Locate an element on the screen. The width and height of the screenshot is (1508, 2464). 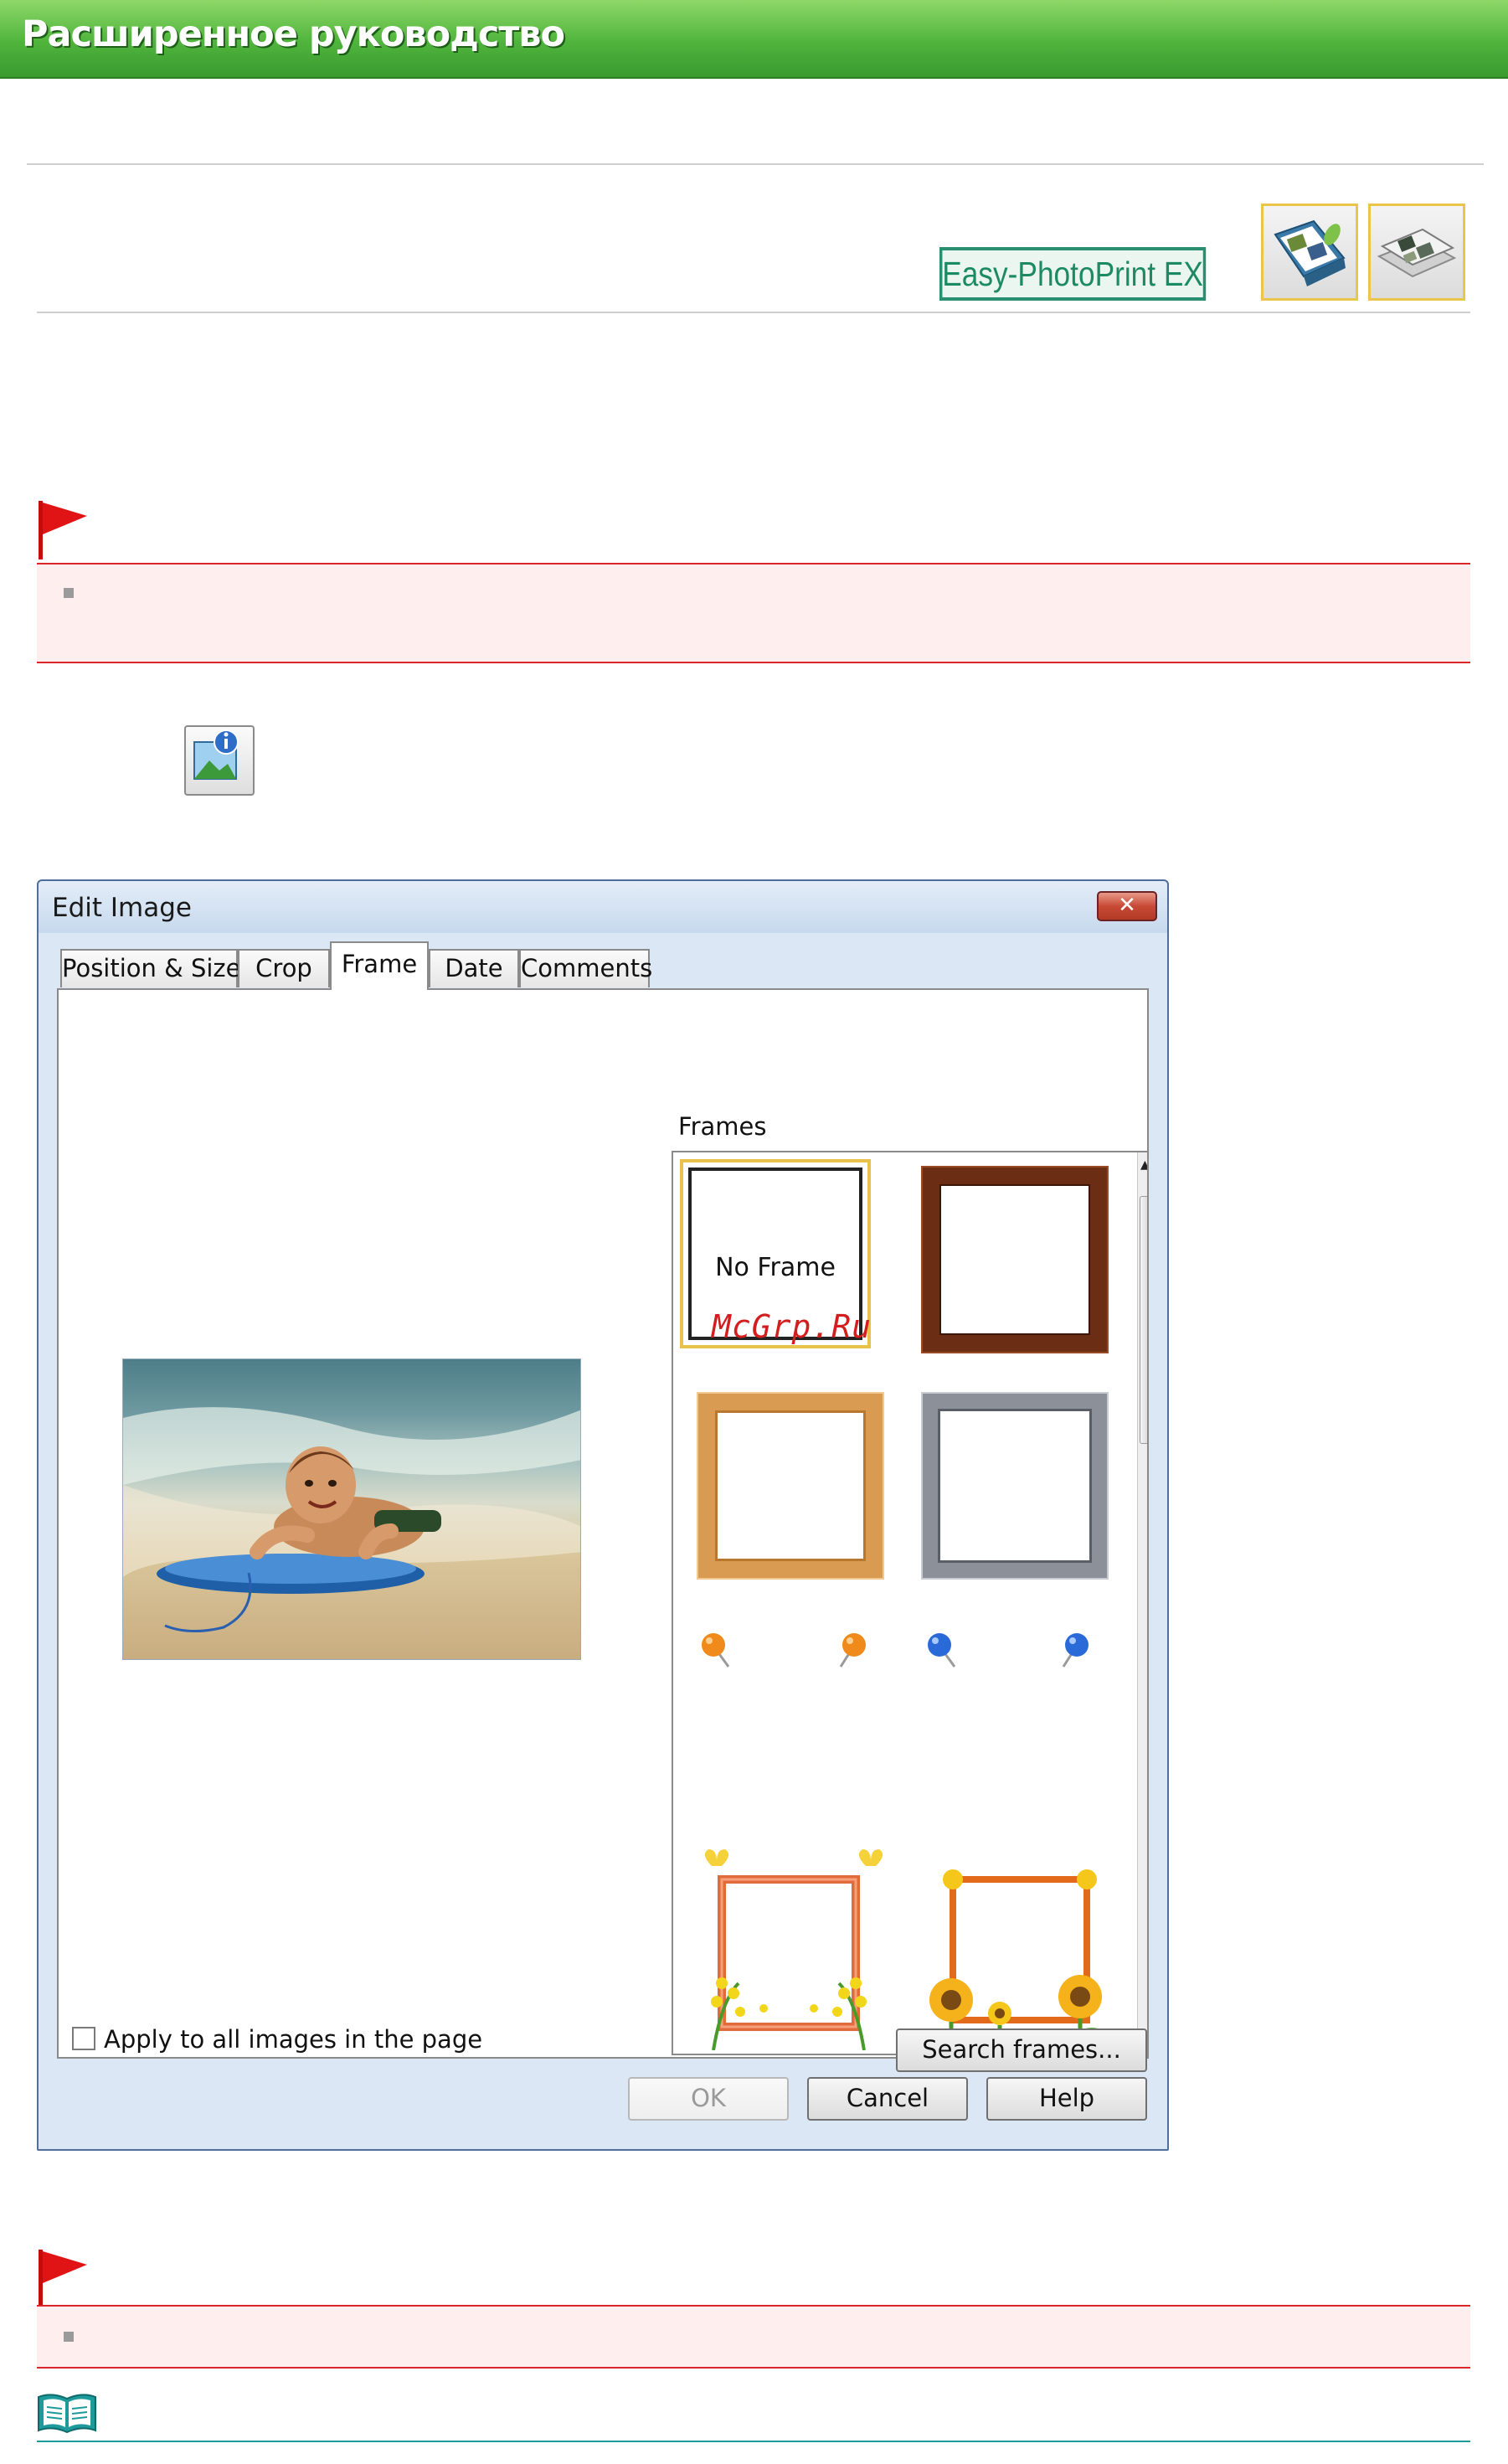
image-preview is located at coordinates (351, 1509).